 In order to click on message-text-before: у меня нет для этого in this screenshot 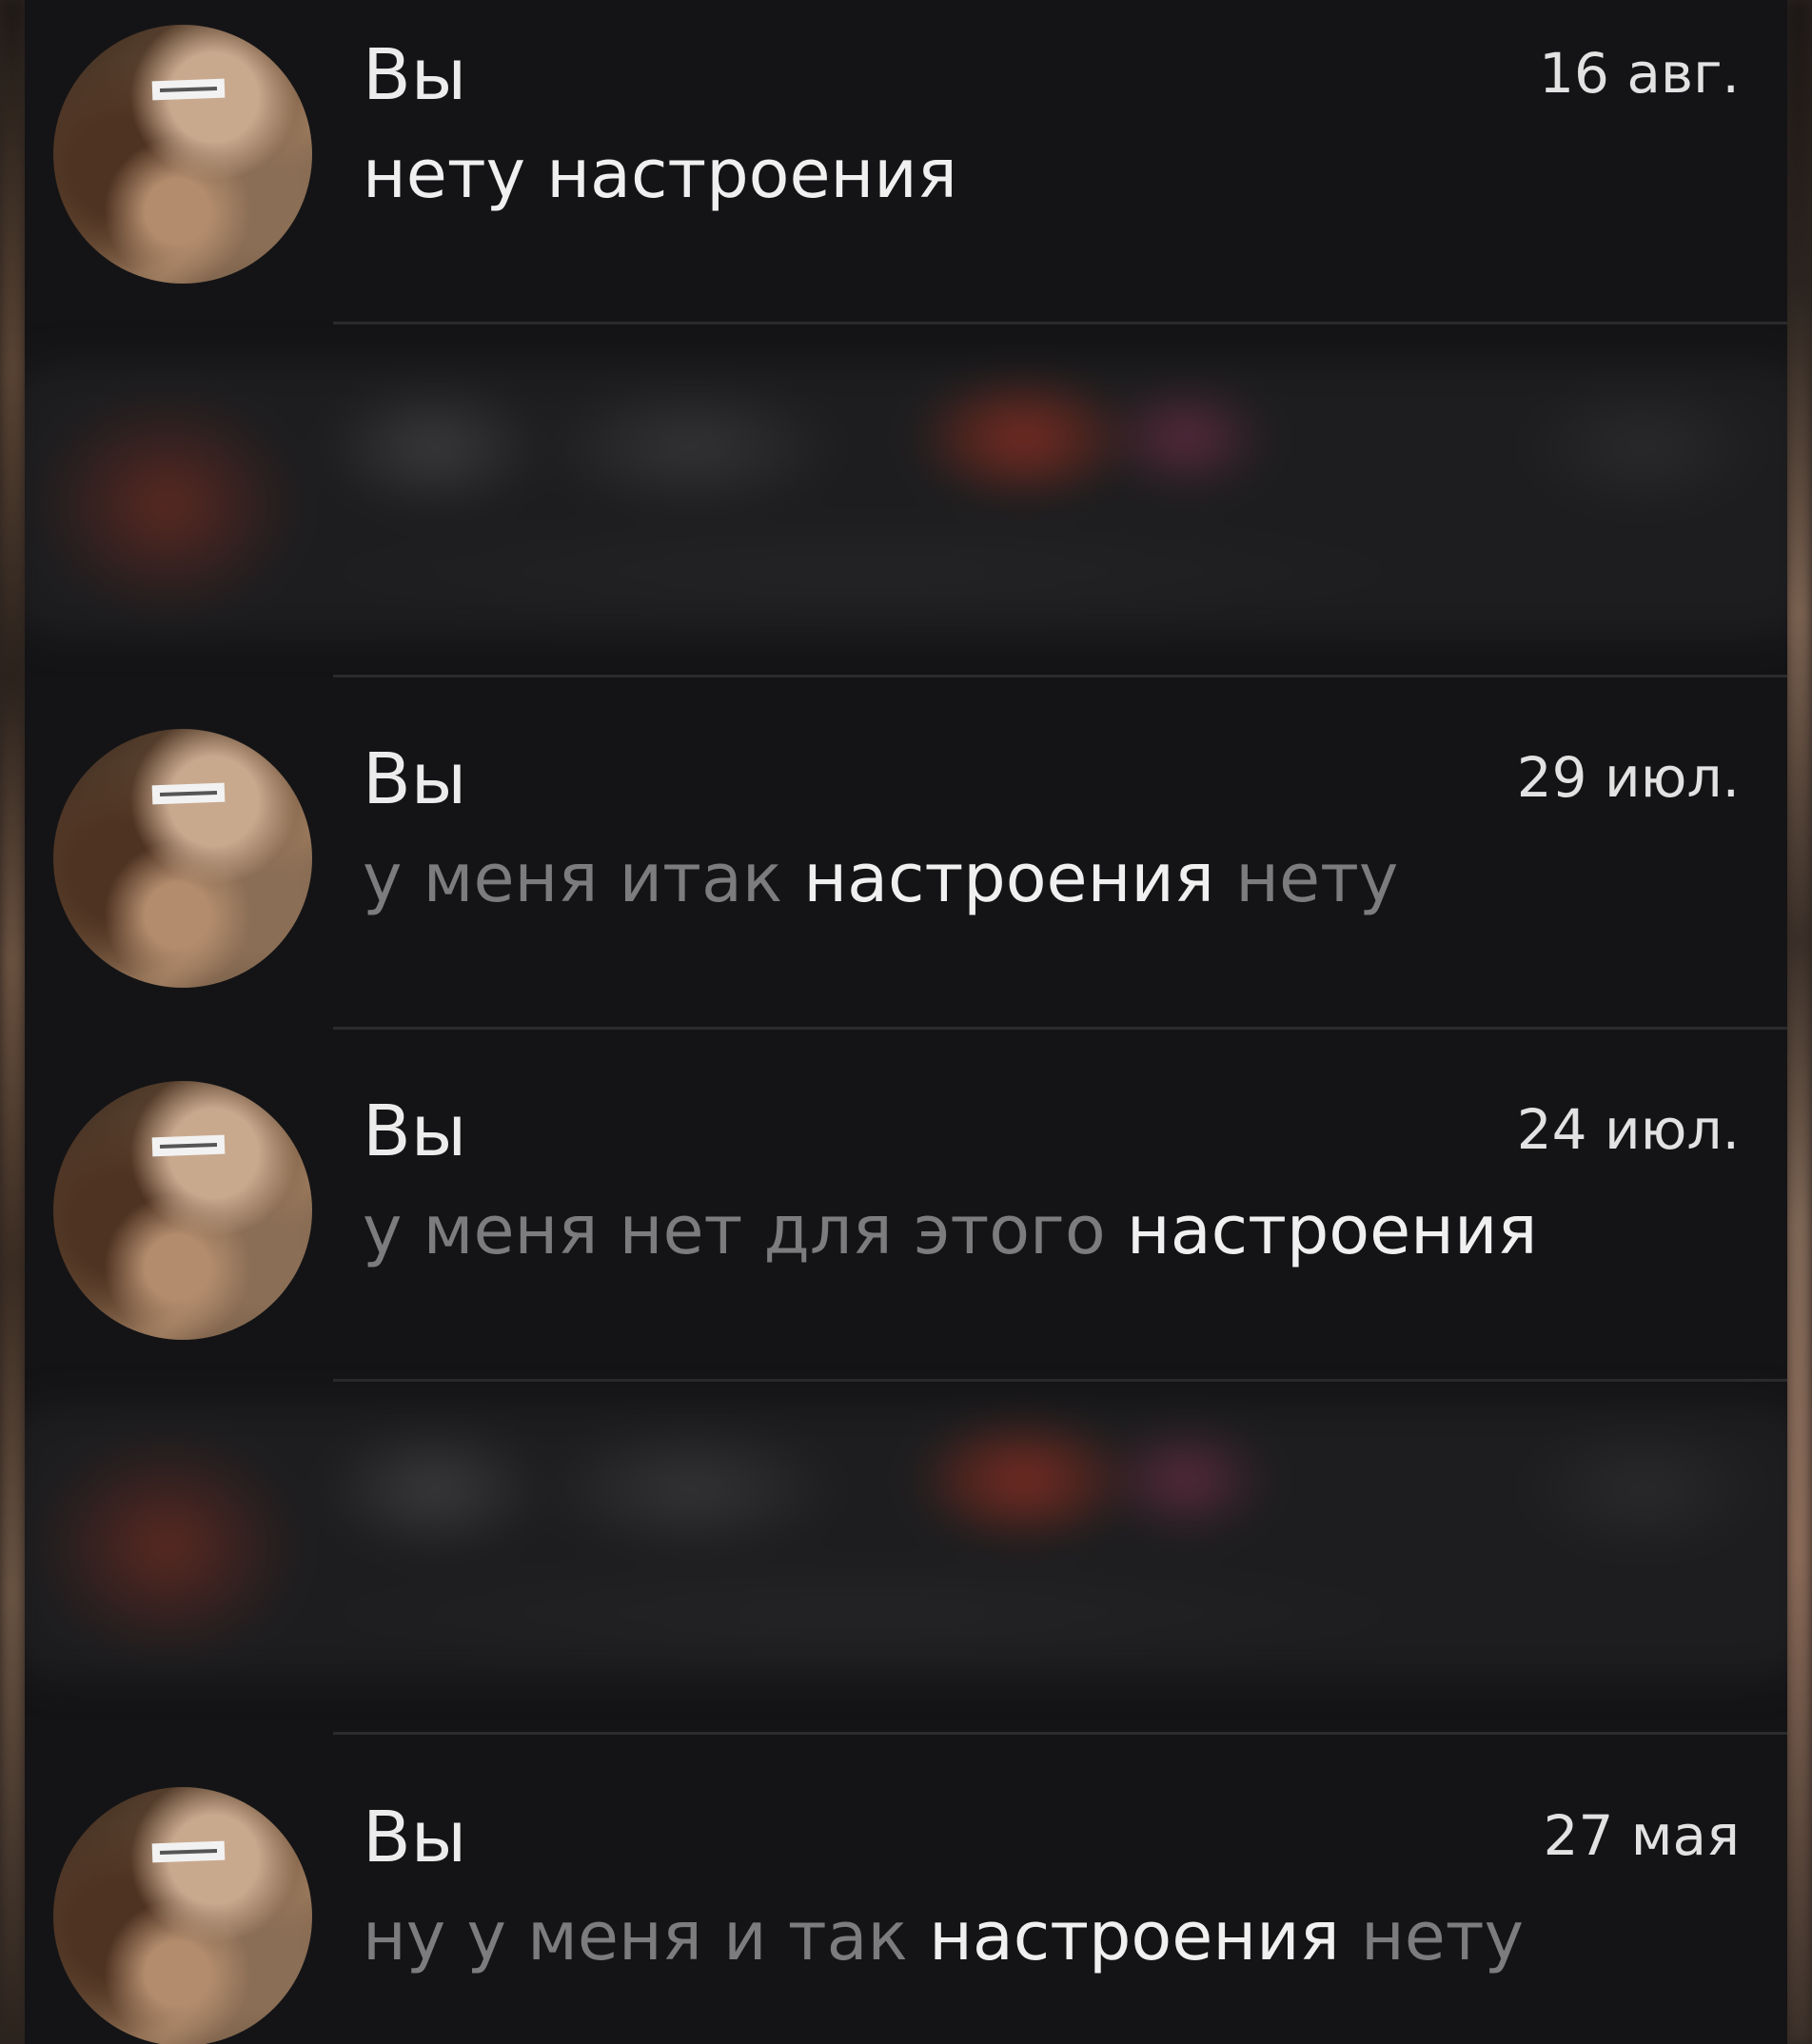, I will do `click(745, 1230)`.